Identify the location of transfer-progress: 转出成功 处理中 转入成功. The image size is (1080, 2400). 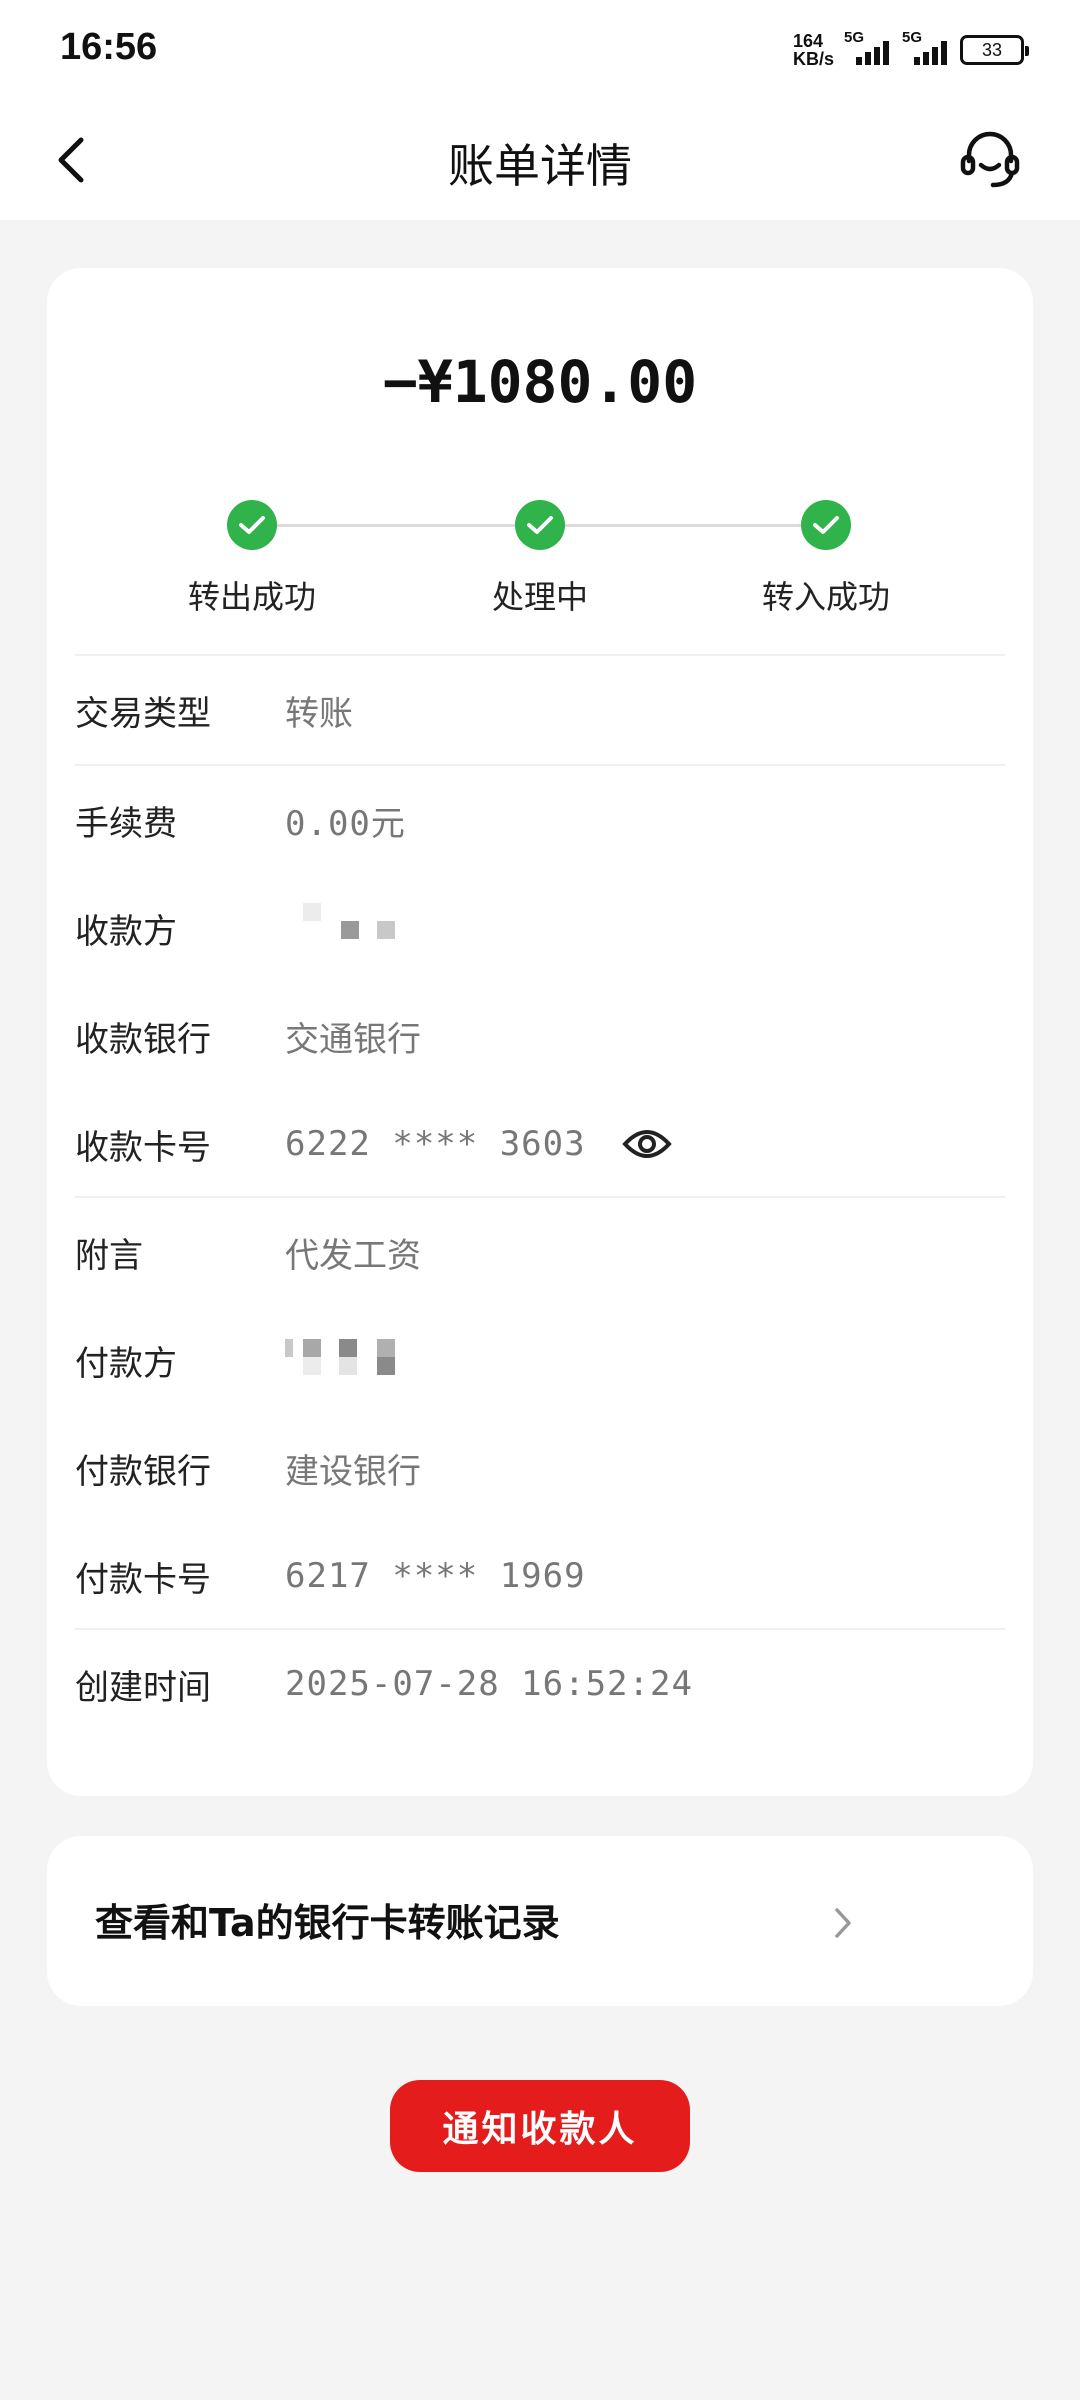
(540, 554).